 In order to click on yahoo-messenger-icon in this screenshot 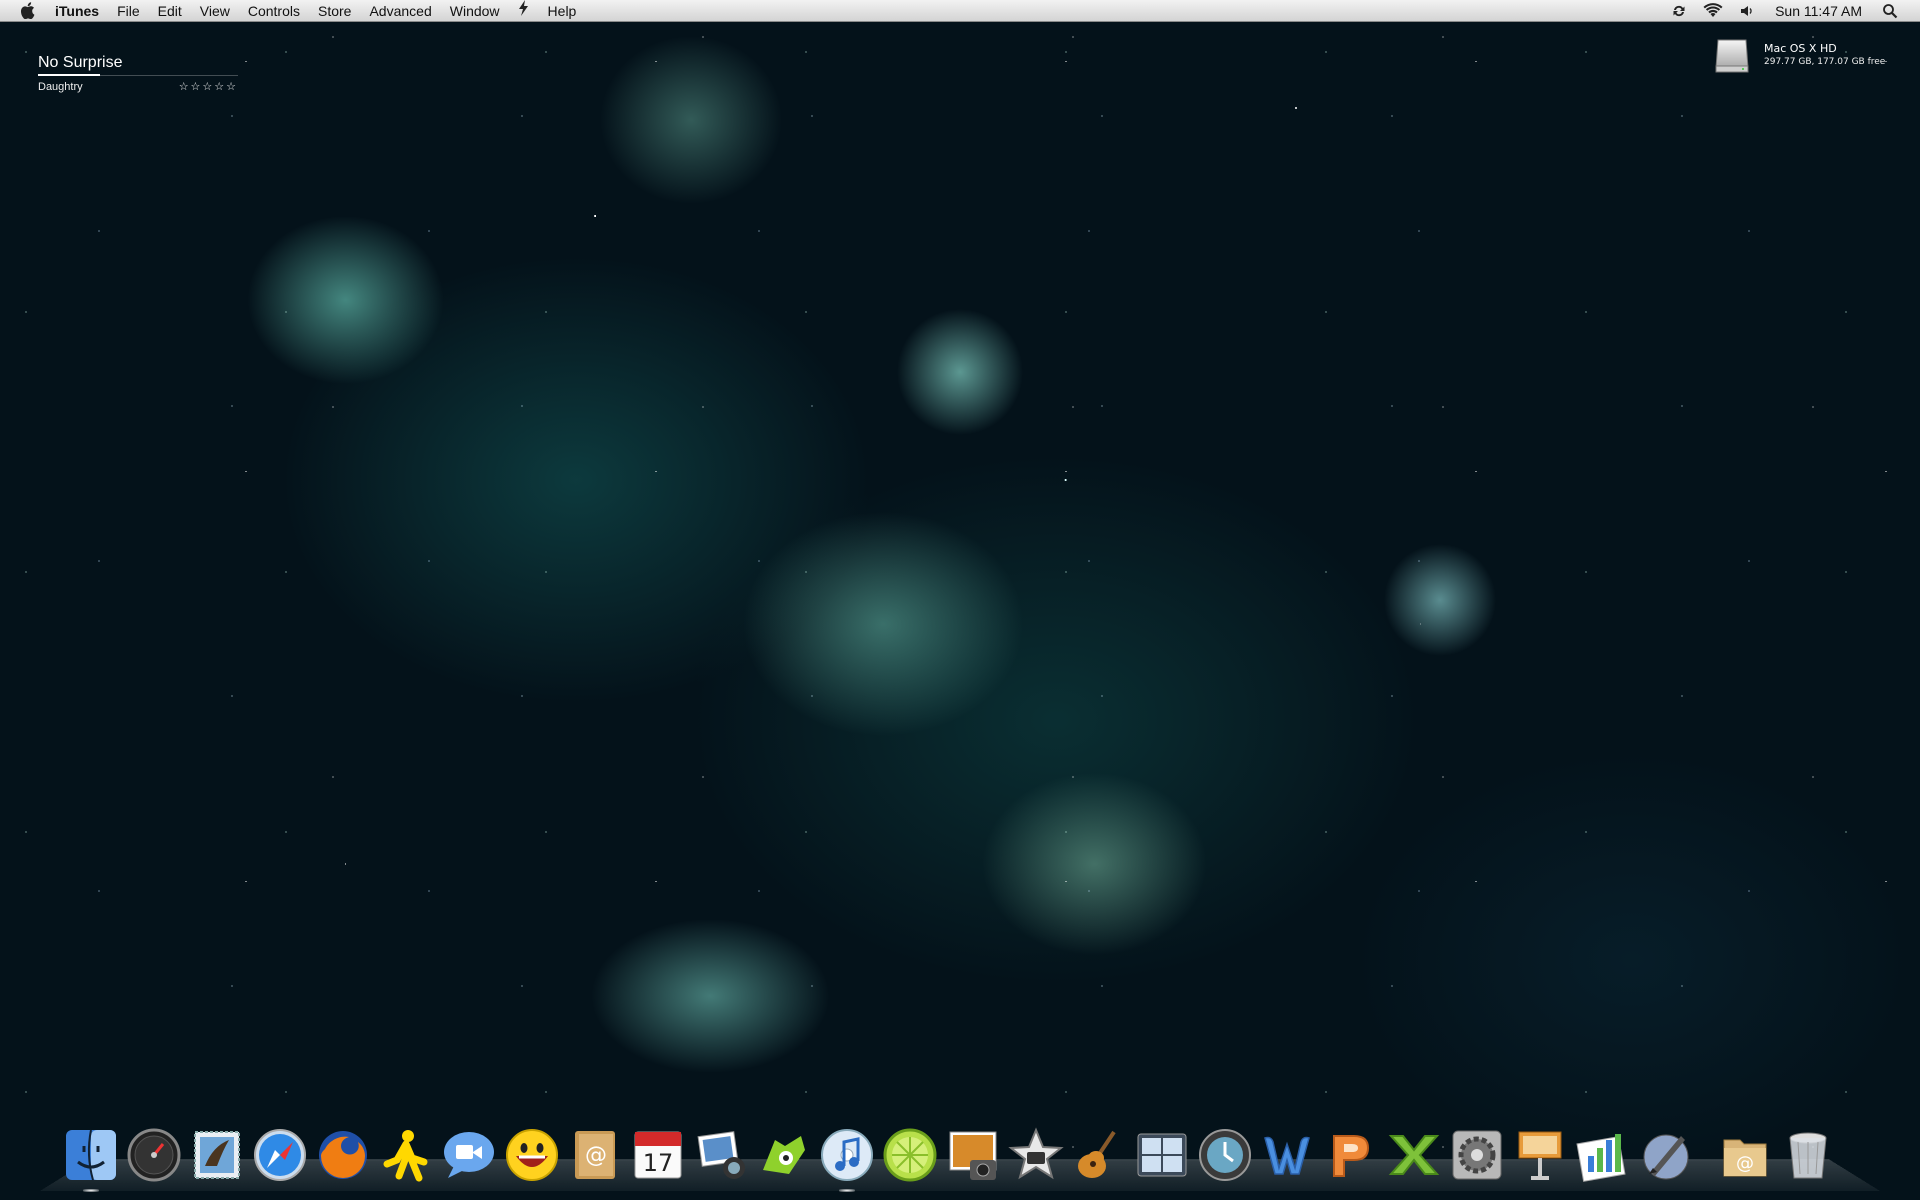, I will do `click(532, 1155)`.